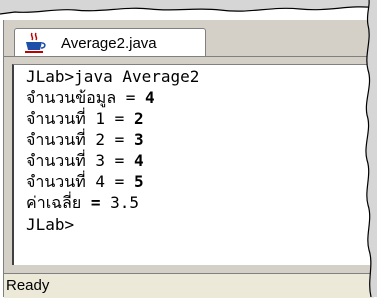  What do you see at coordinates (85, 160) in the screenshot?
I see `output-line-value-3: จำนวนที่ 3 = 4` at bounding box center [85, 160].